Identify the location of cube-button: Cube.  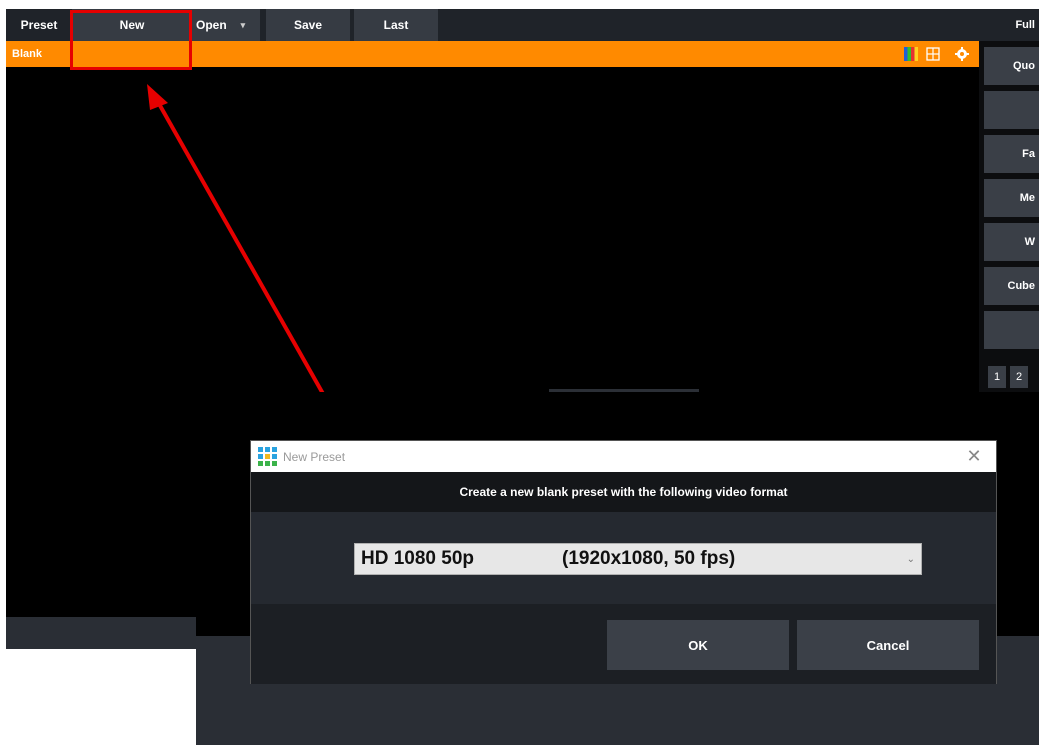
(1011, 286).